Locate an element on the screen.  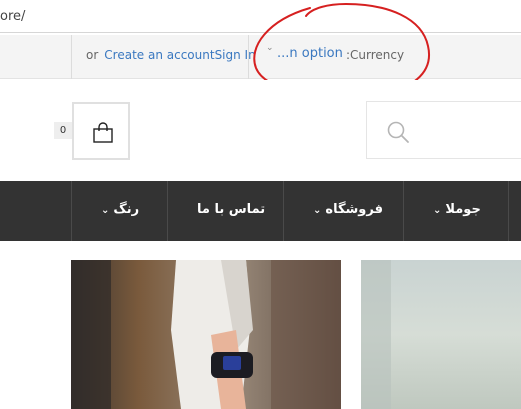
cart-button is located at coordinates (101, 131).